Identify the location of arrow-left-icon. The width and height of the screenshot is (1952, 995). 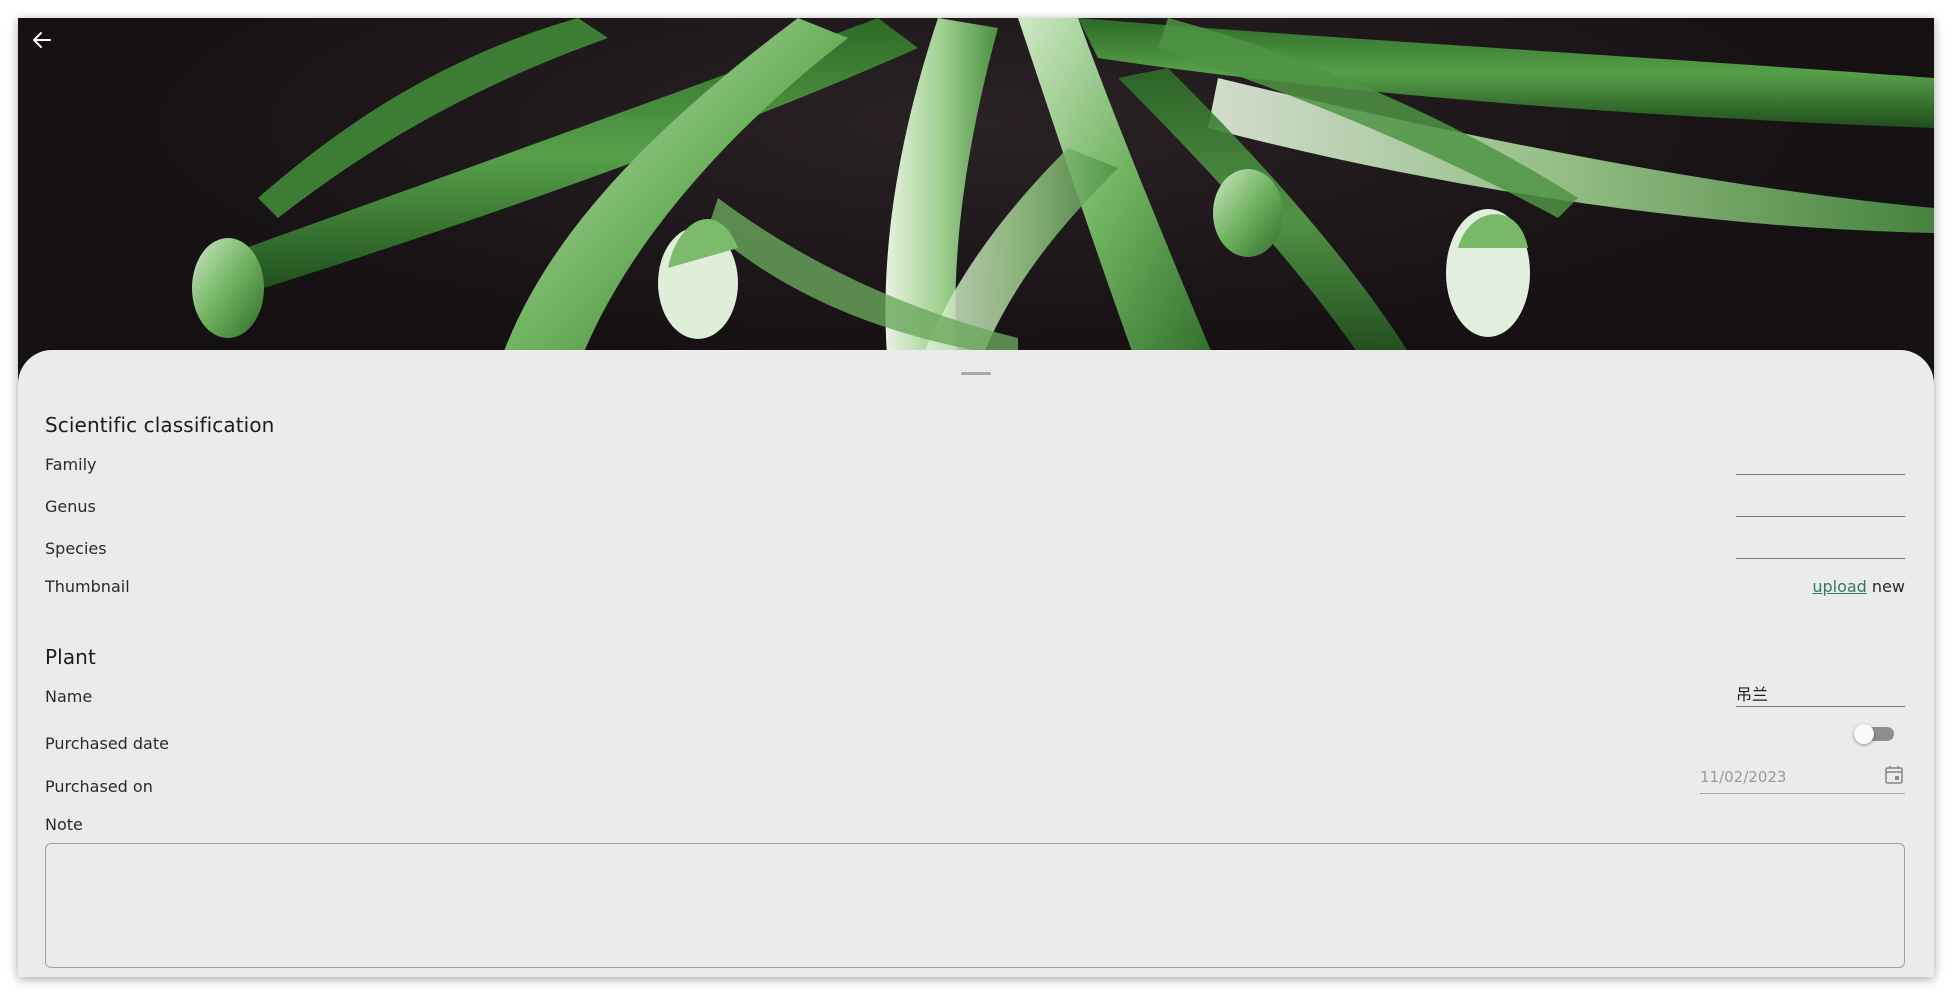
(42, 40).